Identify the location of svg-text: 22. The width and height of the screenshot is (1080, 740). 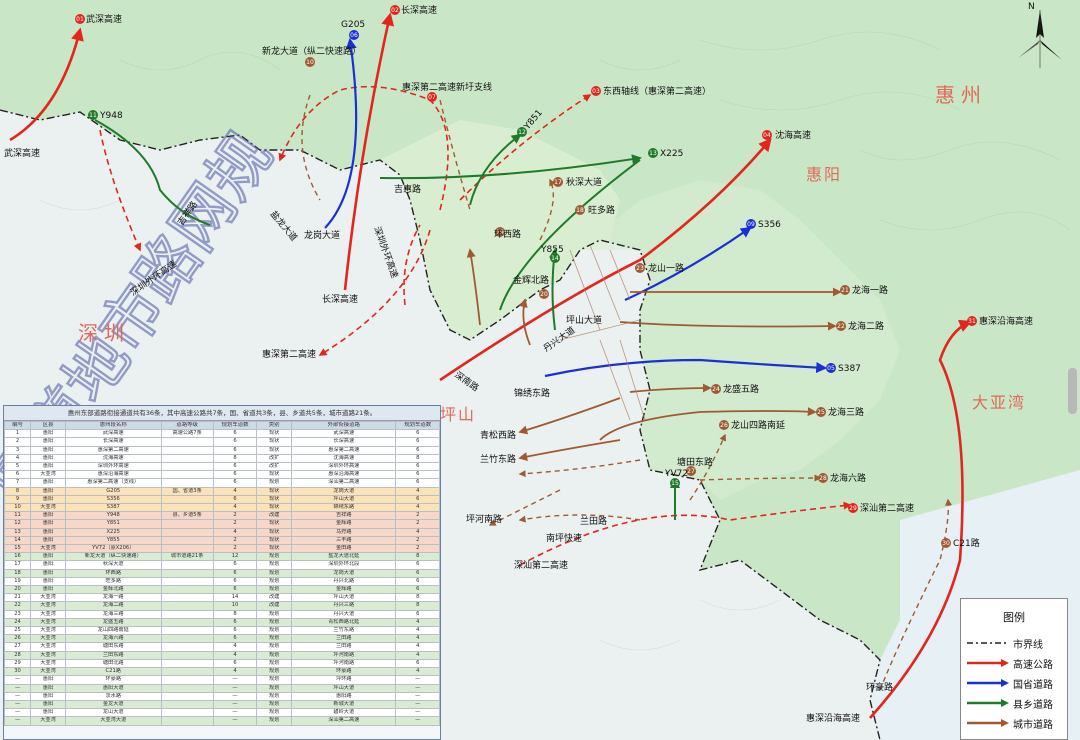
(841, 326).